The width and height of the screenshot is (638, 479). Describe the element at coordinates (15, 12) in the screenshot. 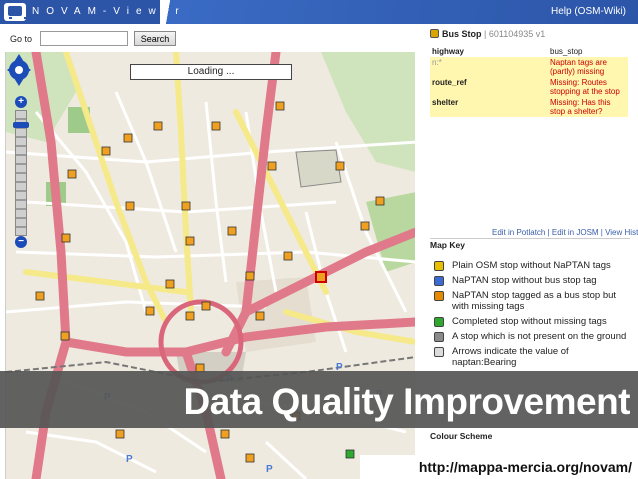

I see `bus-logo-icon` at that location.